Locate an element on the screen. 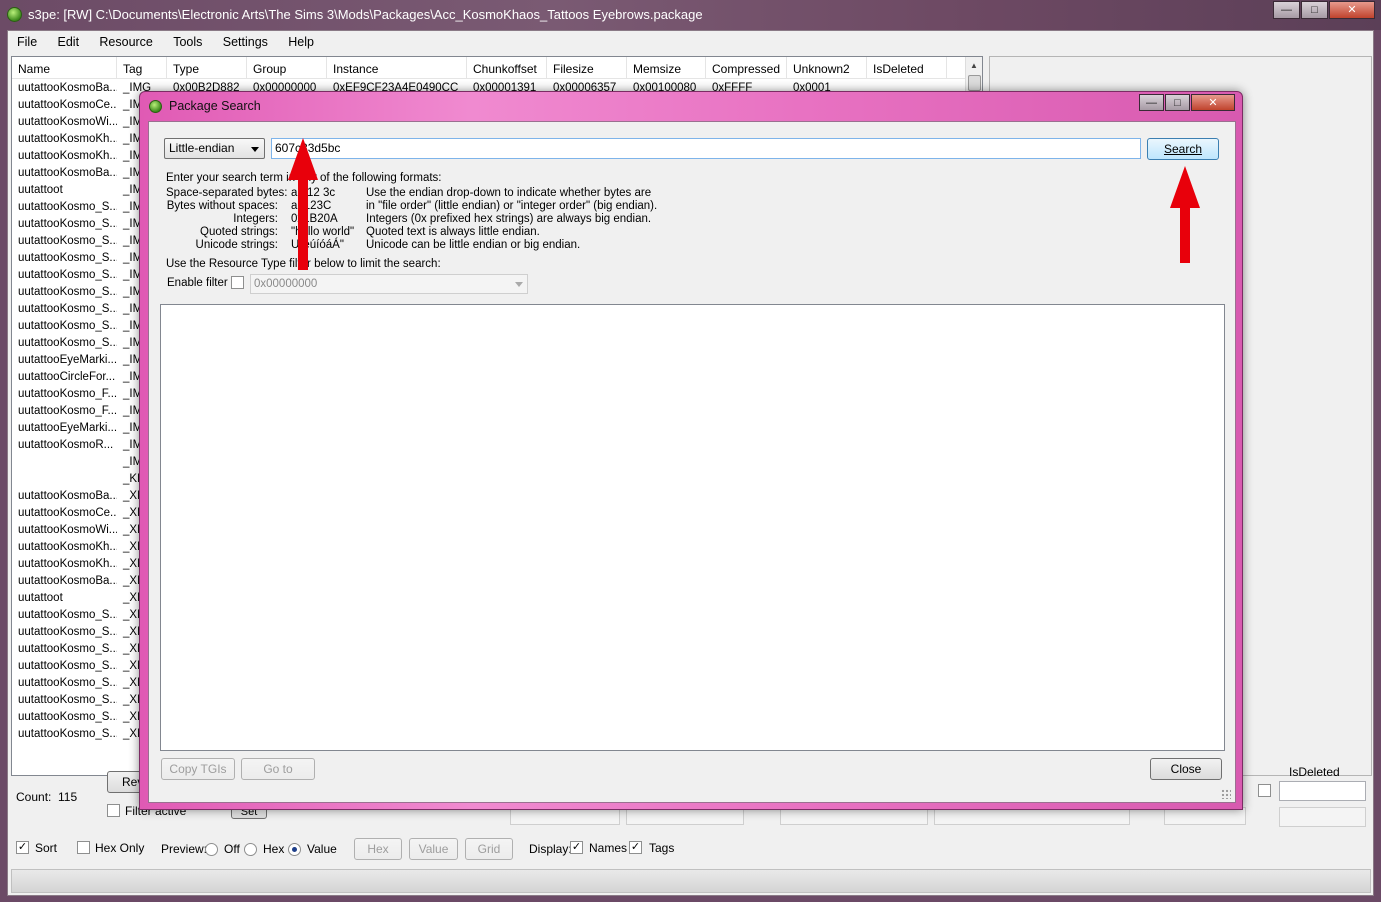 Image resolution: width=1381 pixels, height=902 pixels. menu-tools: Tools is located at coordinates (187, 40).